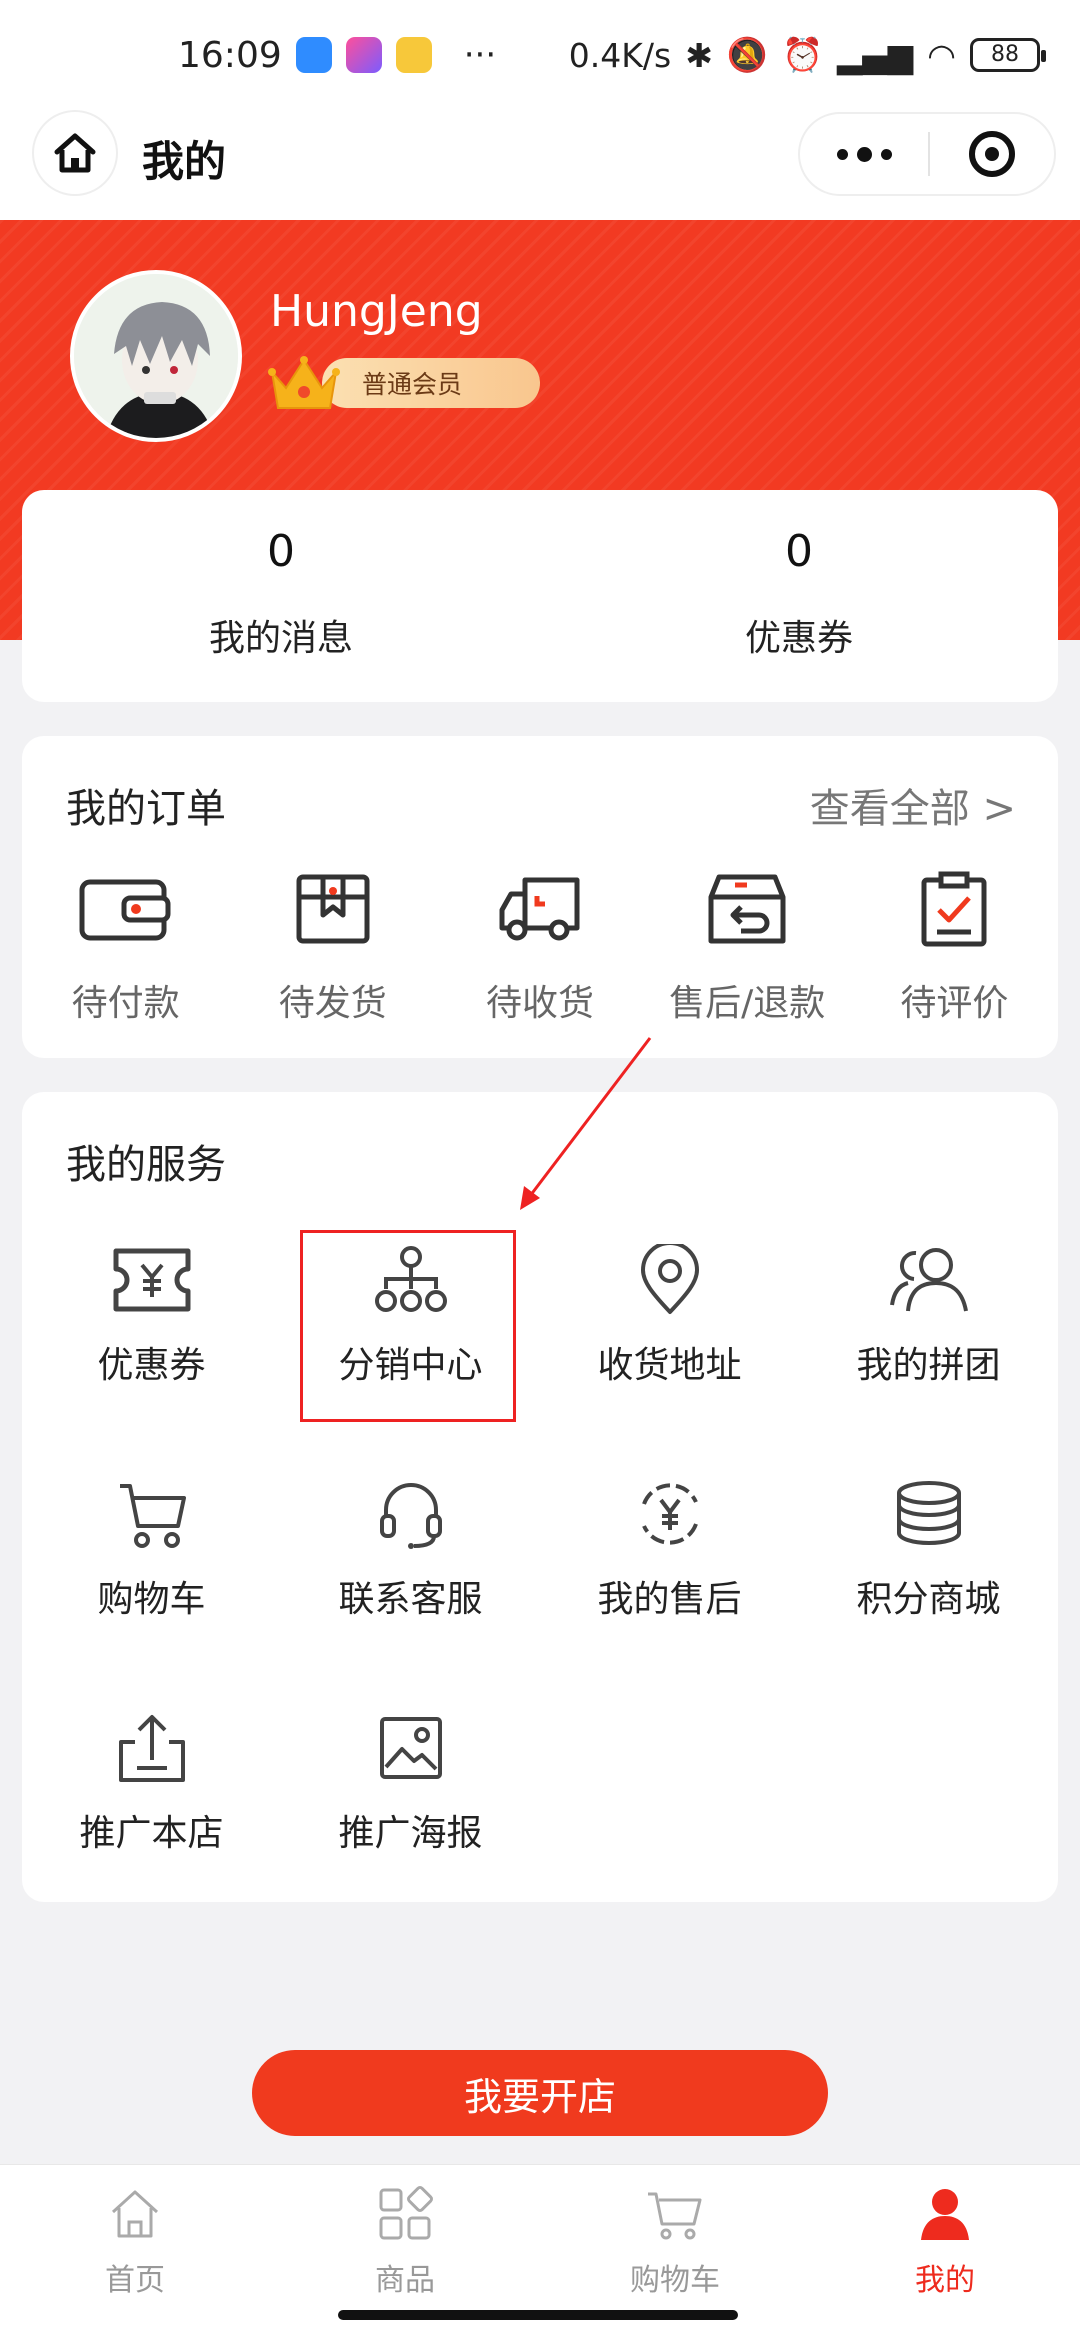  I want to click on username: HungJeng, so click(376, 311).